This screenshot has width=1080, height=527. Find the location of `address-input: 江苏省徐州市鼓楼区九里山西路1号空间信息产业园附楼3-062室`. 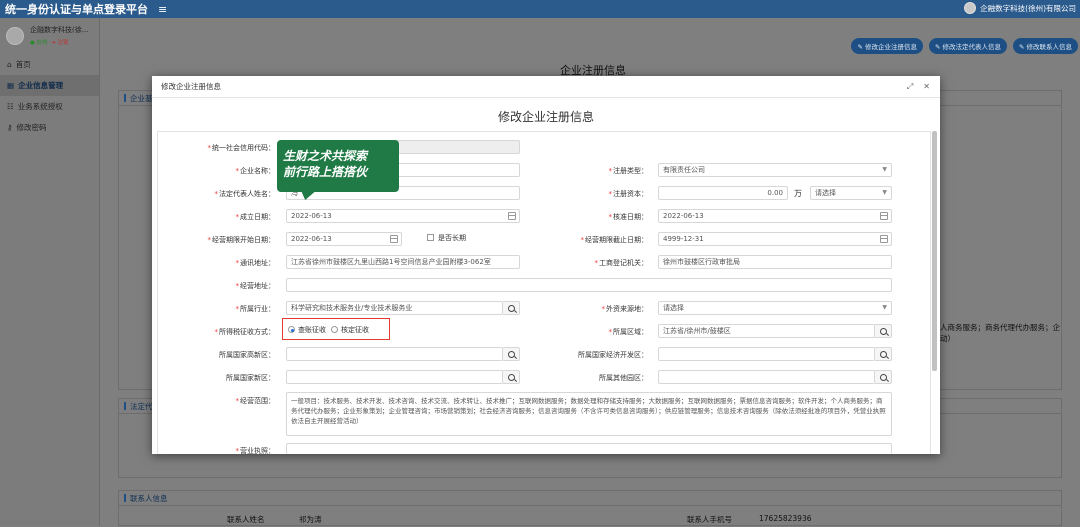

address-input: 江苏省徐州市鼓楼区九里山西路1号空间信息产业园附楼3-062室 is located at coordinates (403, 262).